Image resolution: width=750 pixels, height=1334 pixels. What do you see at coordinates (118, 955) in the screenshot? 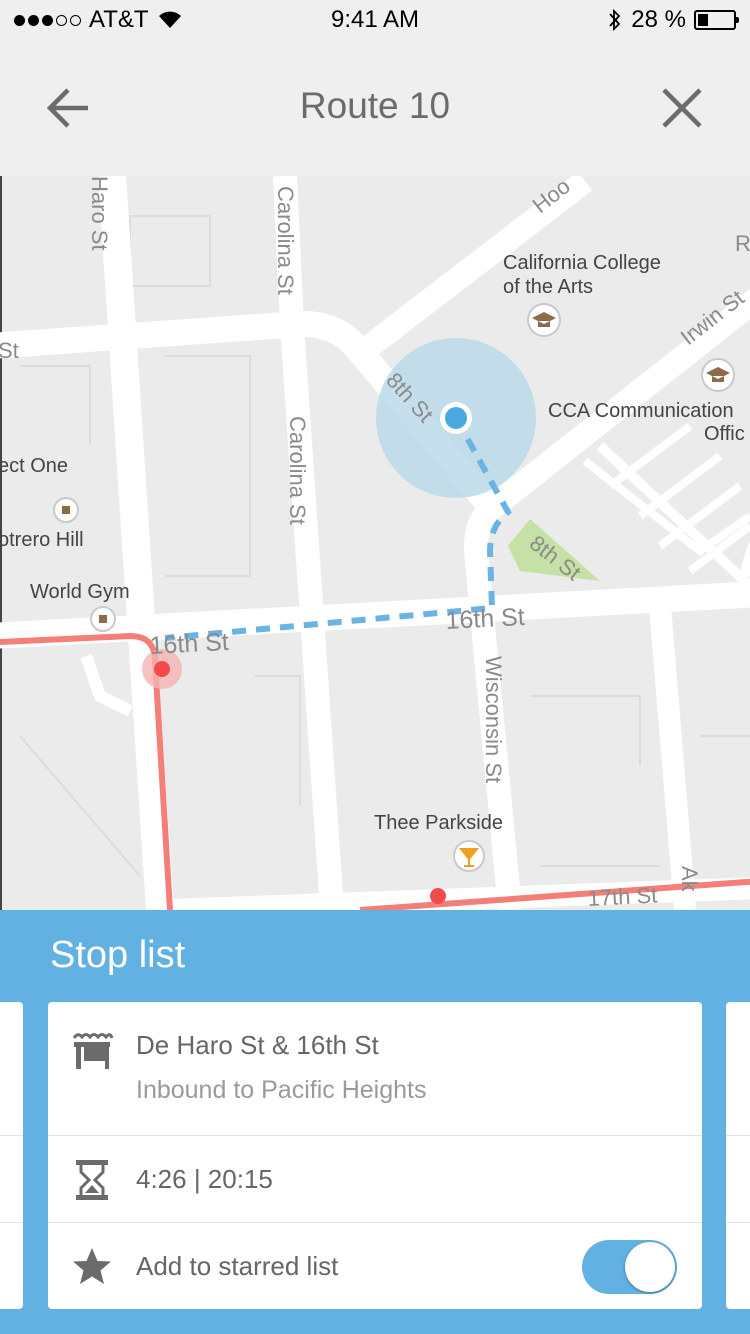
I see `panel-title: Stop list` at bounding box center [118, 955].